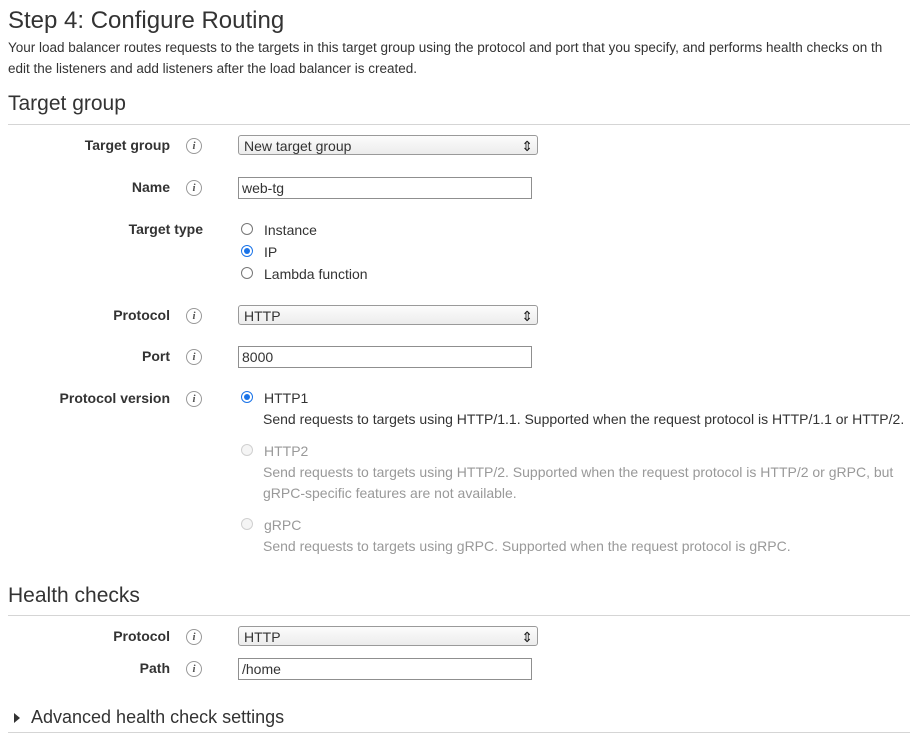 The height and width of the screenshot is (743, 910). I want to click on health-path-input: /home, so click(385, 669).